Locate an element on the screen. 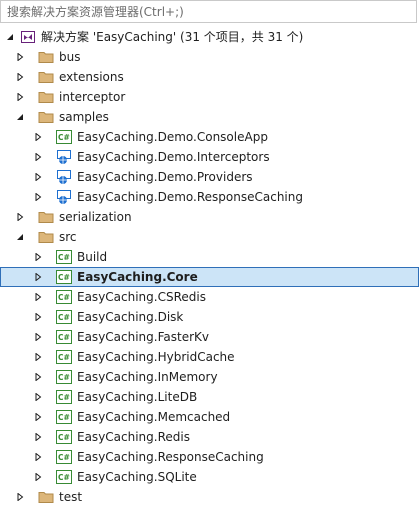  project-node: C# EasyCaching.InMemory is located at coordinates (209, 377).